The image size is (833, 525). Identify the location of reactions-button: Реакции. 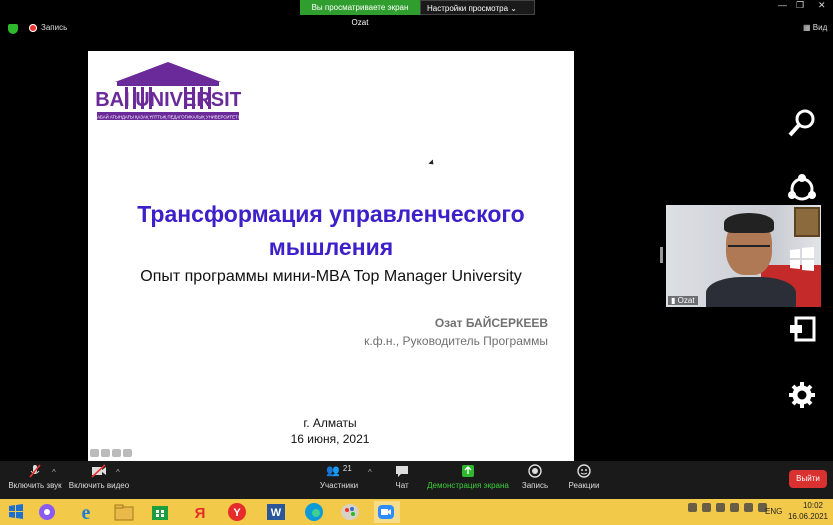
(584, 477).